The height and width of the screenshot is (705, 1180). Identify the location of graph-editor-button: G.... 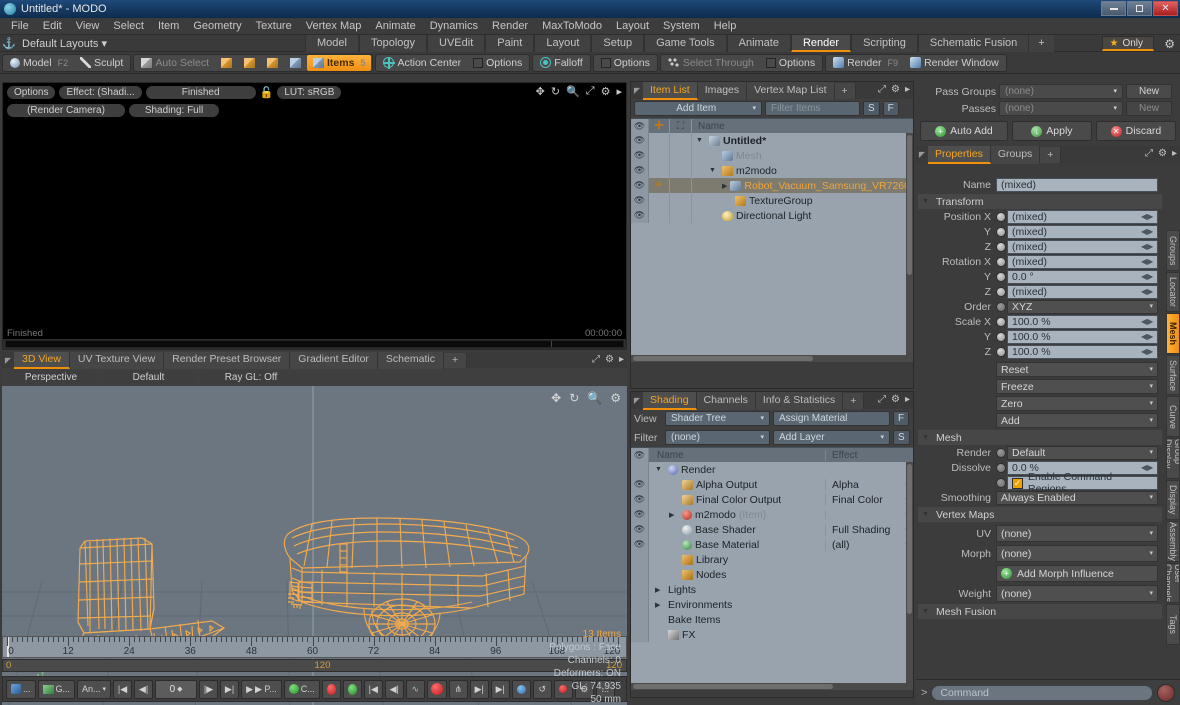
(56, 689).